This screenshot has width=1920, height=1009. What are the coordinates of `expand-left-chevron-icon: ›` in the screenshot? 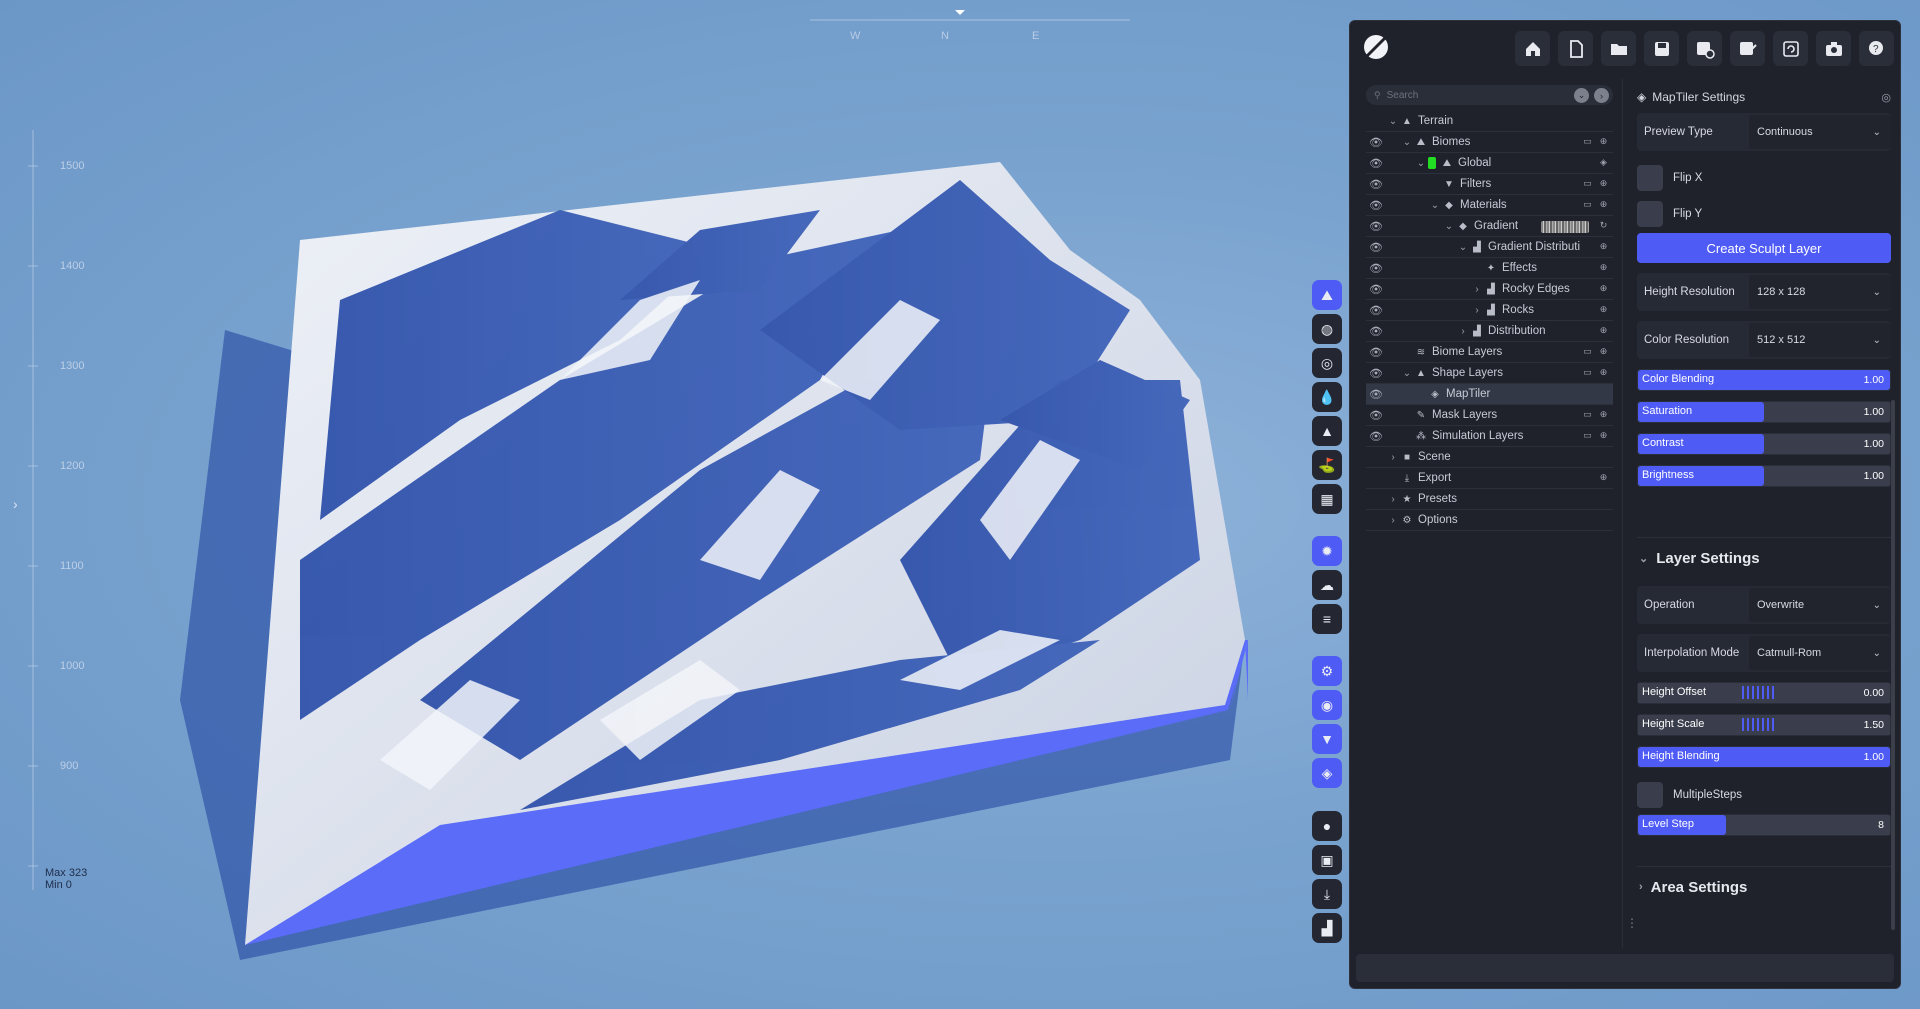 It's located at (15, 504).